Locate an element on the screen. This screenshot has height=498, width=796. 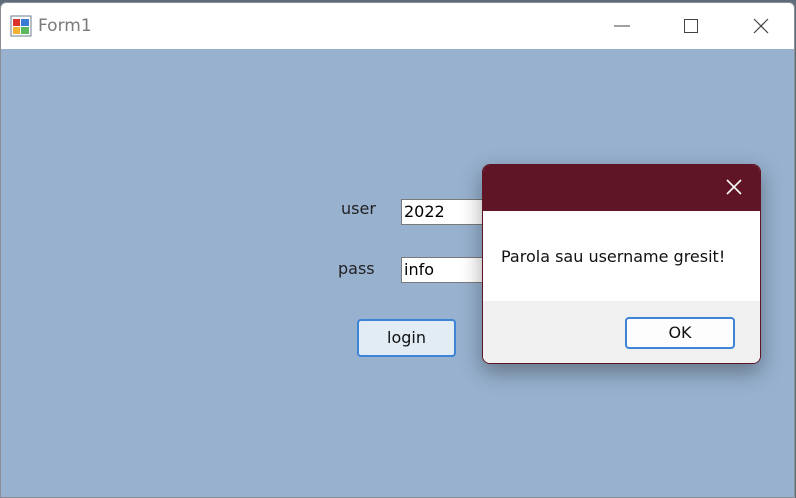
maximize-icon is located at coordinates (691, 26).